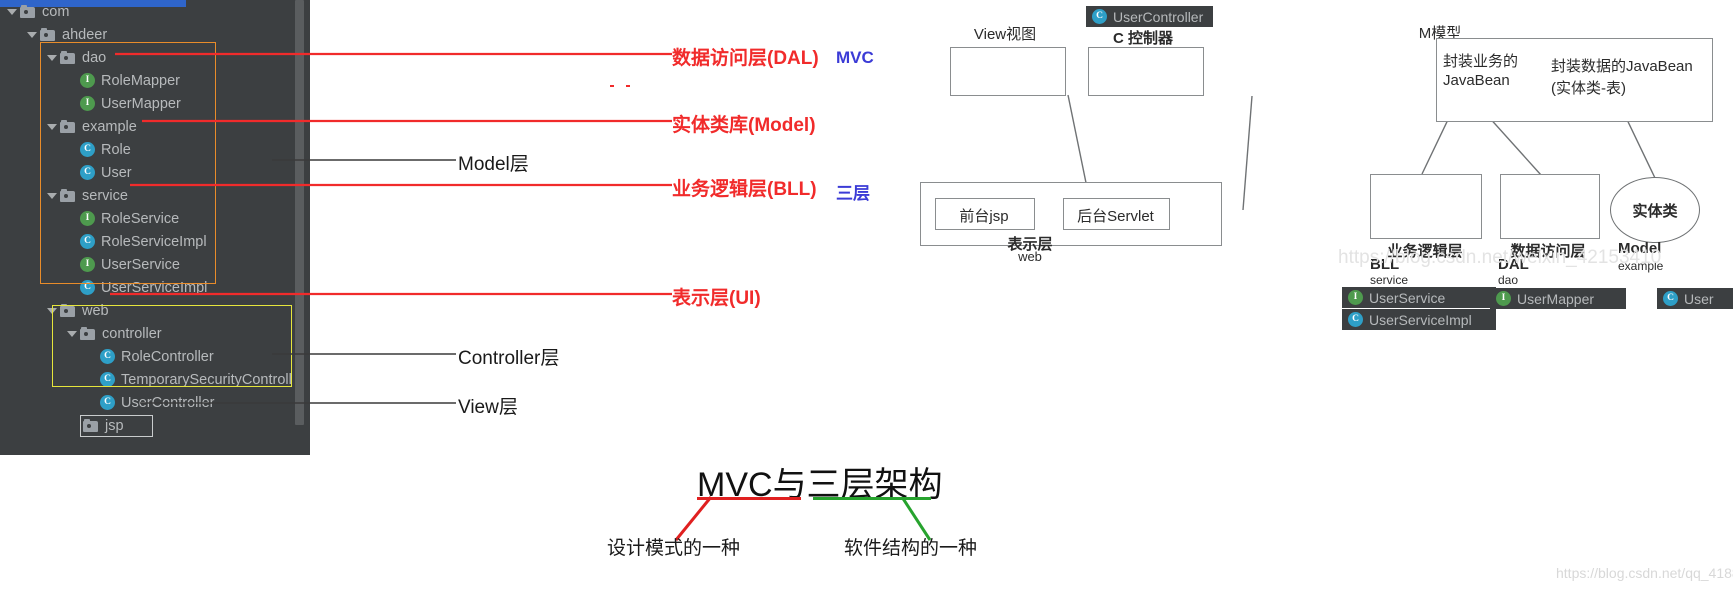 This screenshot has height=613, width=1733. What do you see at coordinates (1500, 257) in the screenshot?
I see `watermark-top: https://blog.csdn.net/weixin_42153410` at bounding box center [1500, 257].